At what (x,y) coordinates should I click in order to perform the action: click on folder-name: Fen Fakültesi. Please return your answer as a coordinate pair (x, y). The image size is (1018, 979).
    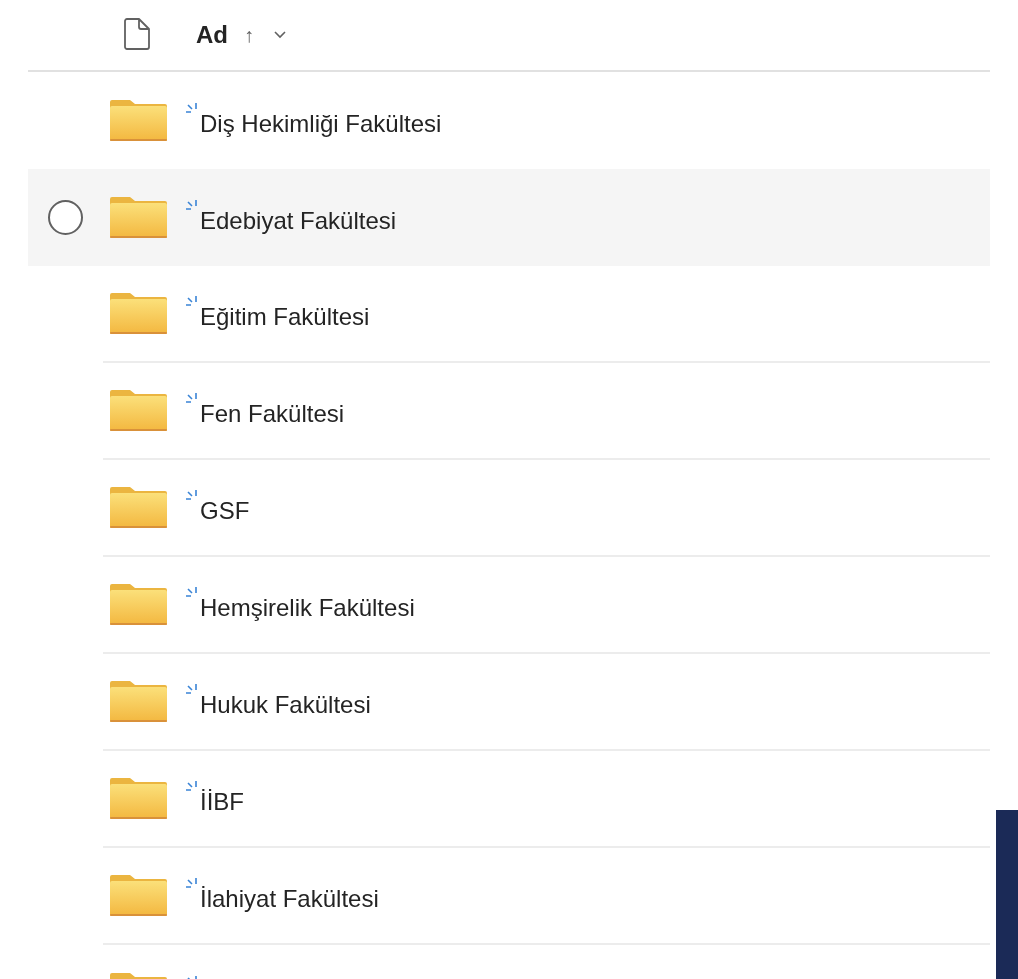
    Looking at the image, I should click on (272, 413).